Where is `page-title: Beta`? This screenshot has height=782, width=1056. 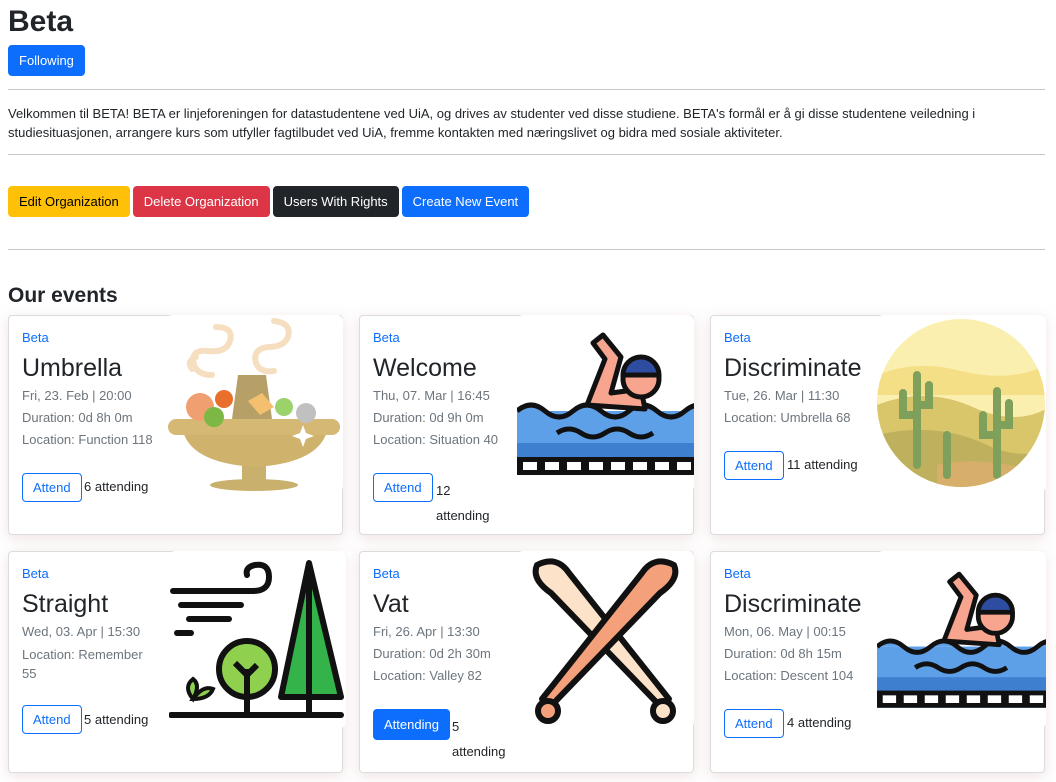
page-title: Beta is located at coordinates (41, 21).